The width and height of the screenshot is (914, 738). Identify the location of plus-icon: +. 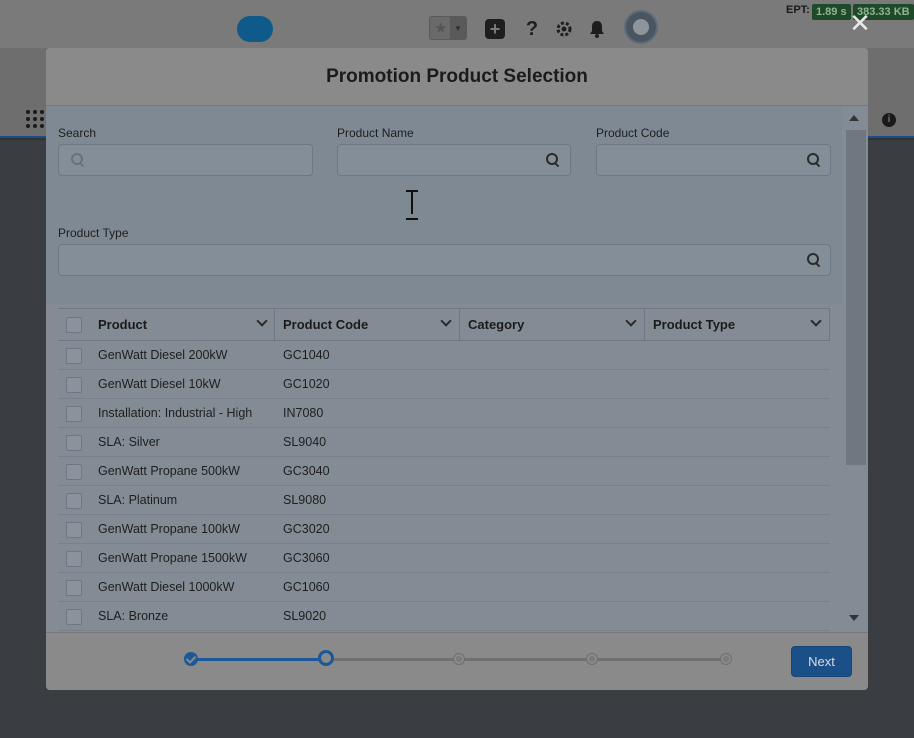
(495, 29).